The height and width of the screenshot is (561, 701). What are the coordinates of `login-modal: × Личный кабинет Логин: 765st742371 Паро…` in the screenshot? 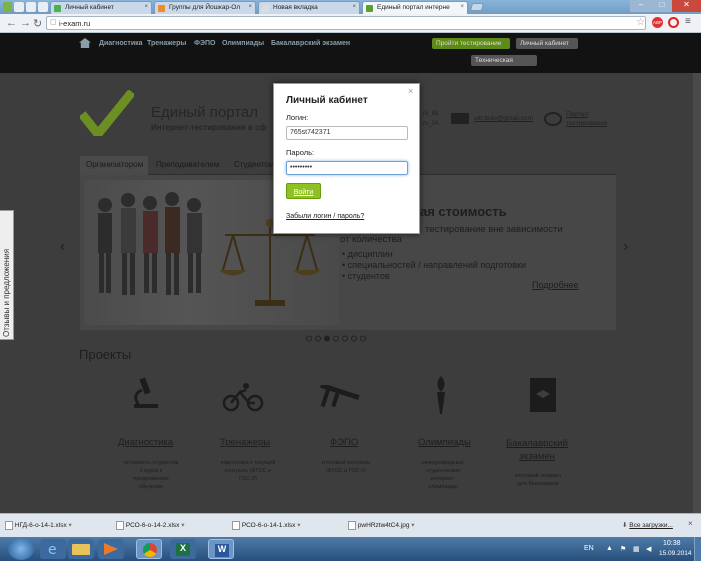 It's located at (346, 158).